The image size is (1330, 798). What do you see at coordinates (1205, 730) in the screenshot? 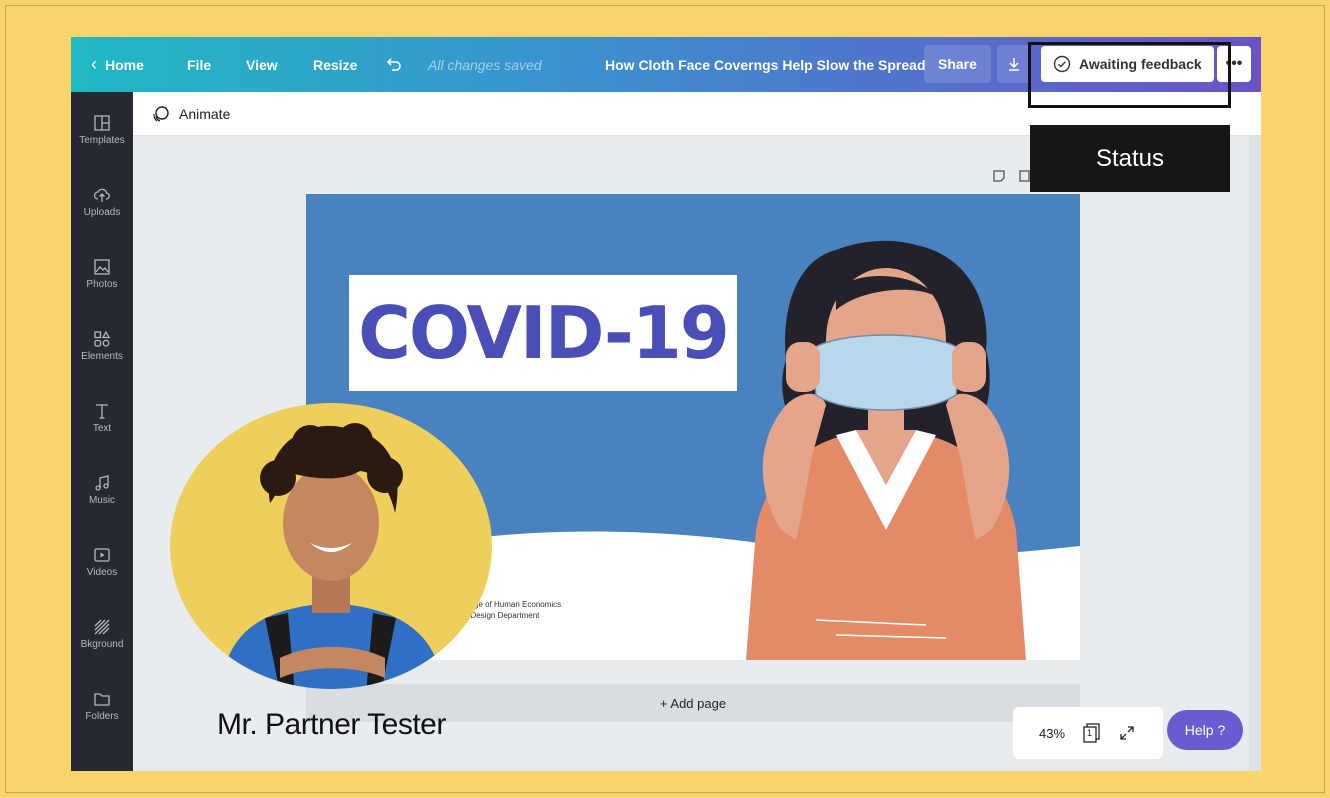
I see `help-button: Help ?` at bounding box center [1205, 730].